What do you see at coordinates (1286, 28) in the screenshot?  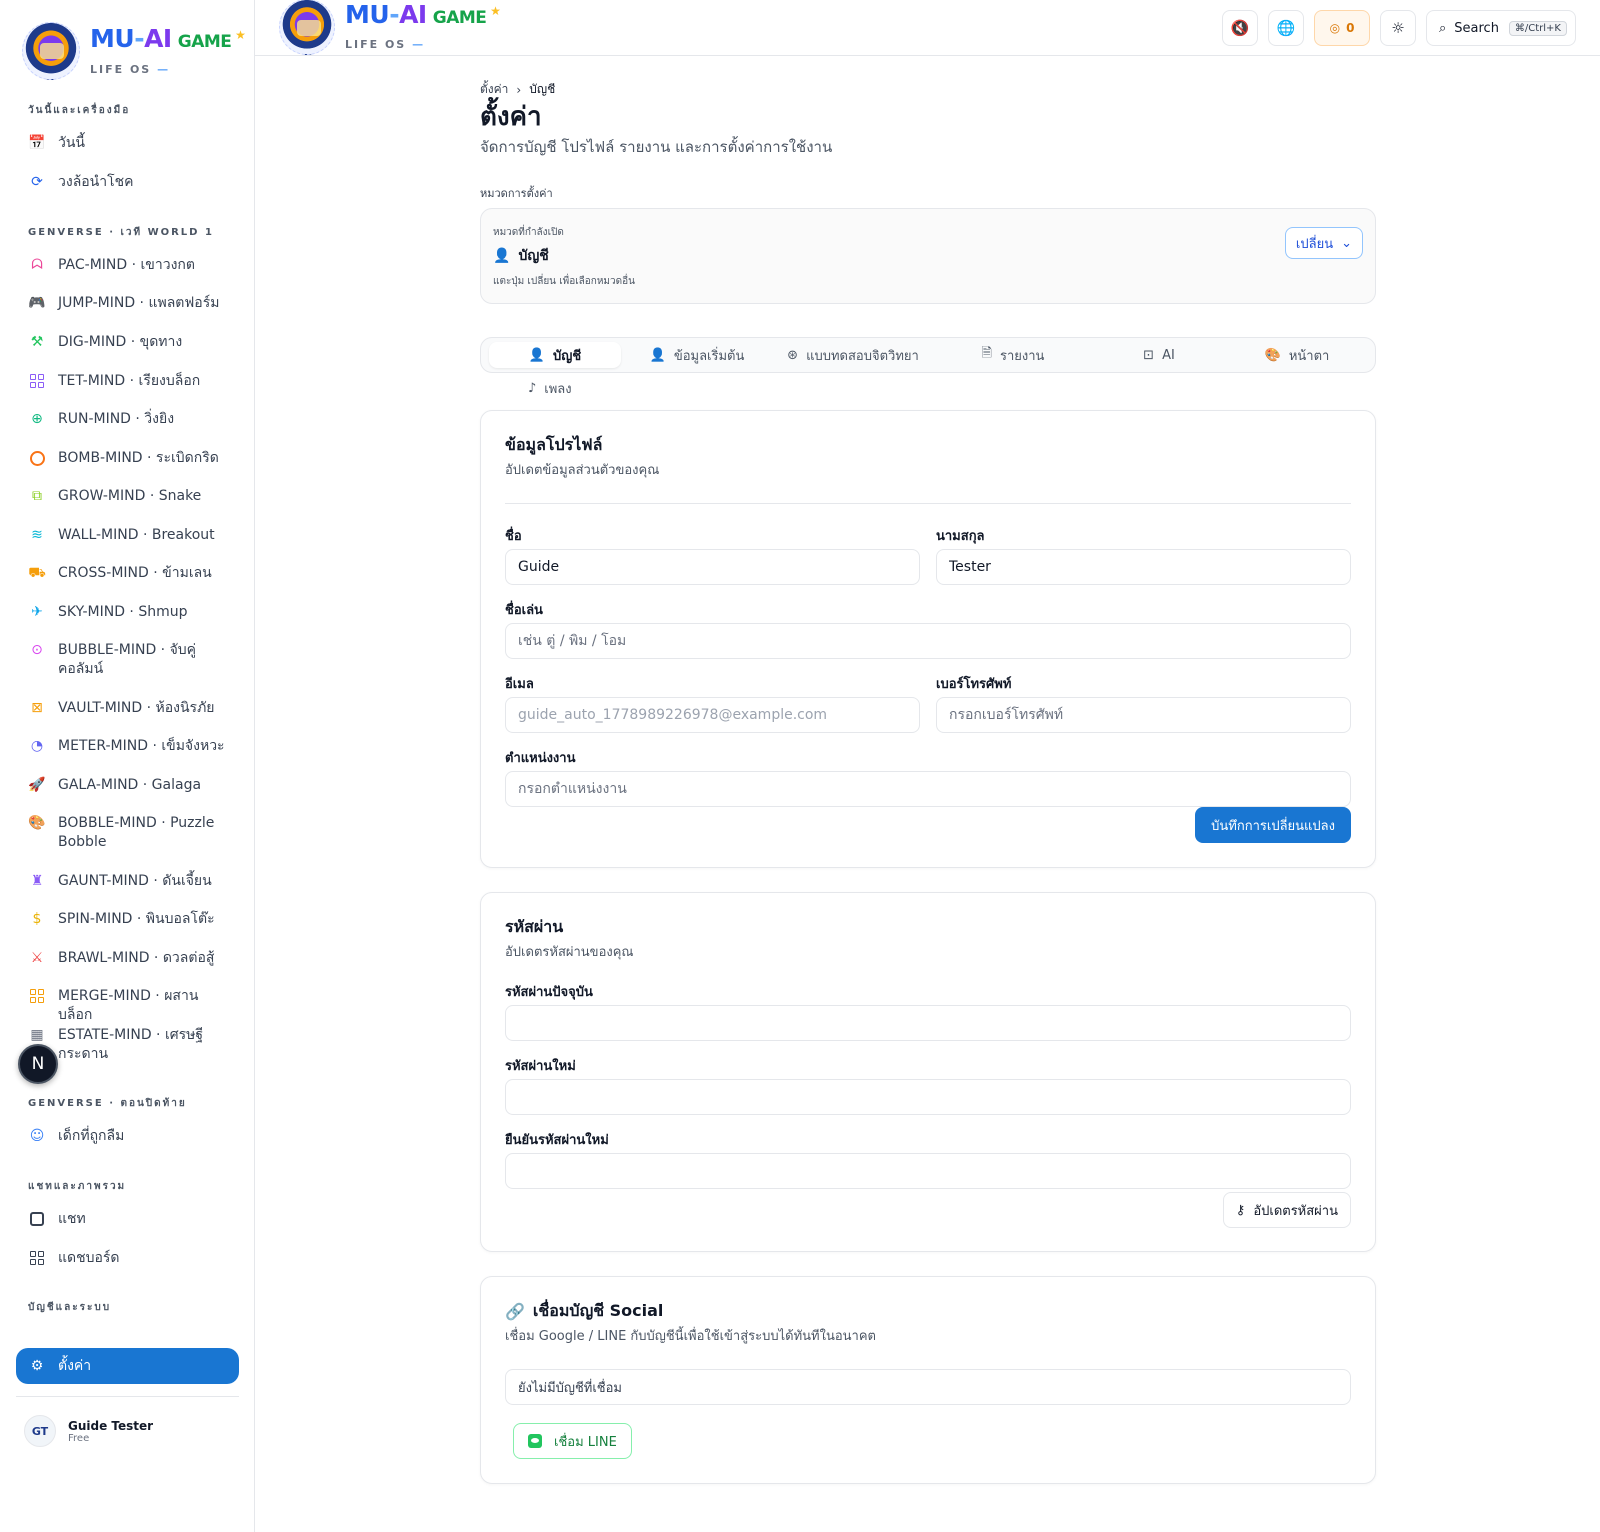 I see `language-button: 🌐` at bounding box center [1286, 28].